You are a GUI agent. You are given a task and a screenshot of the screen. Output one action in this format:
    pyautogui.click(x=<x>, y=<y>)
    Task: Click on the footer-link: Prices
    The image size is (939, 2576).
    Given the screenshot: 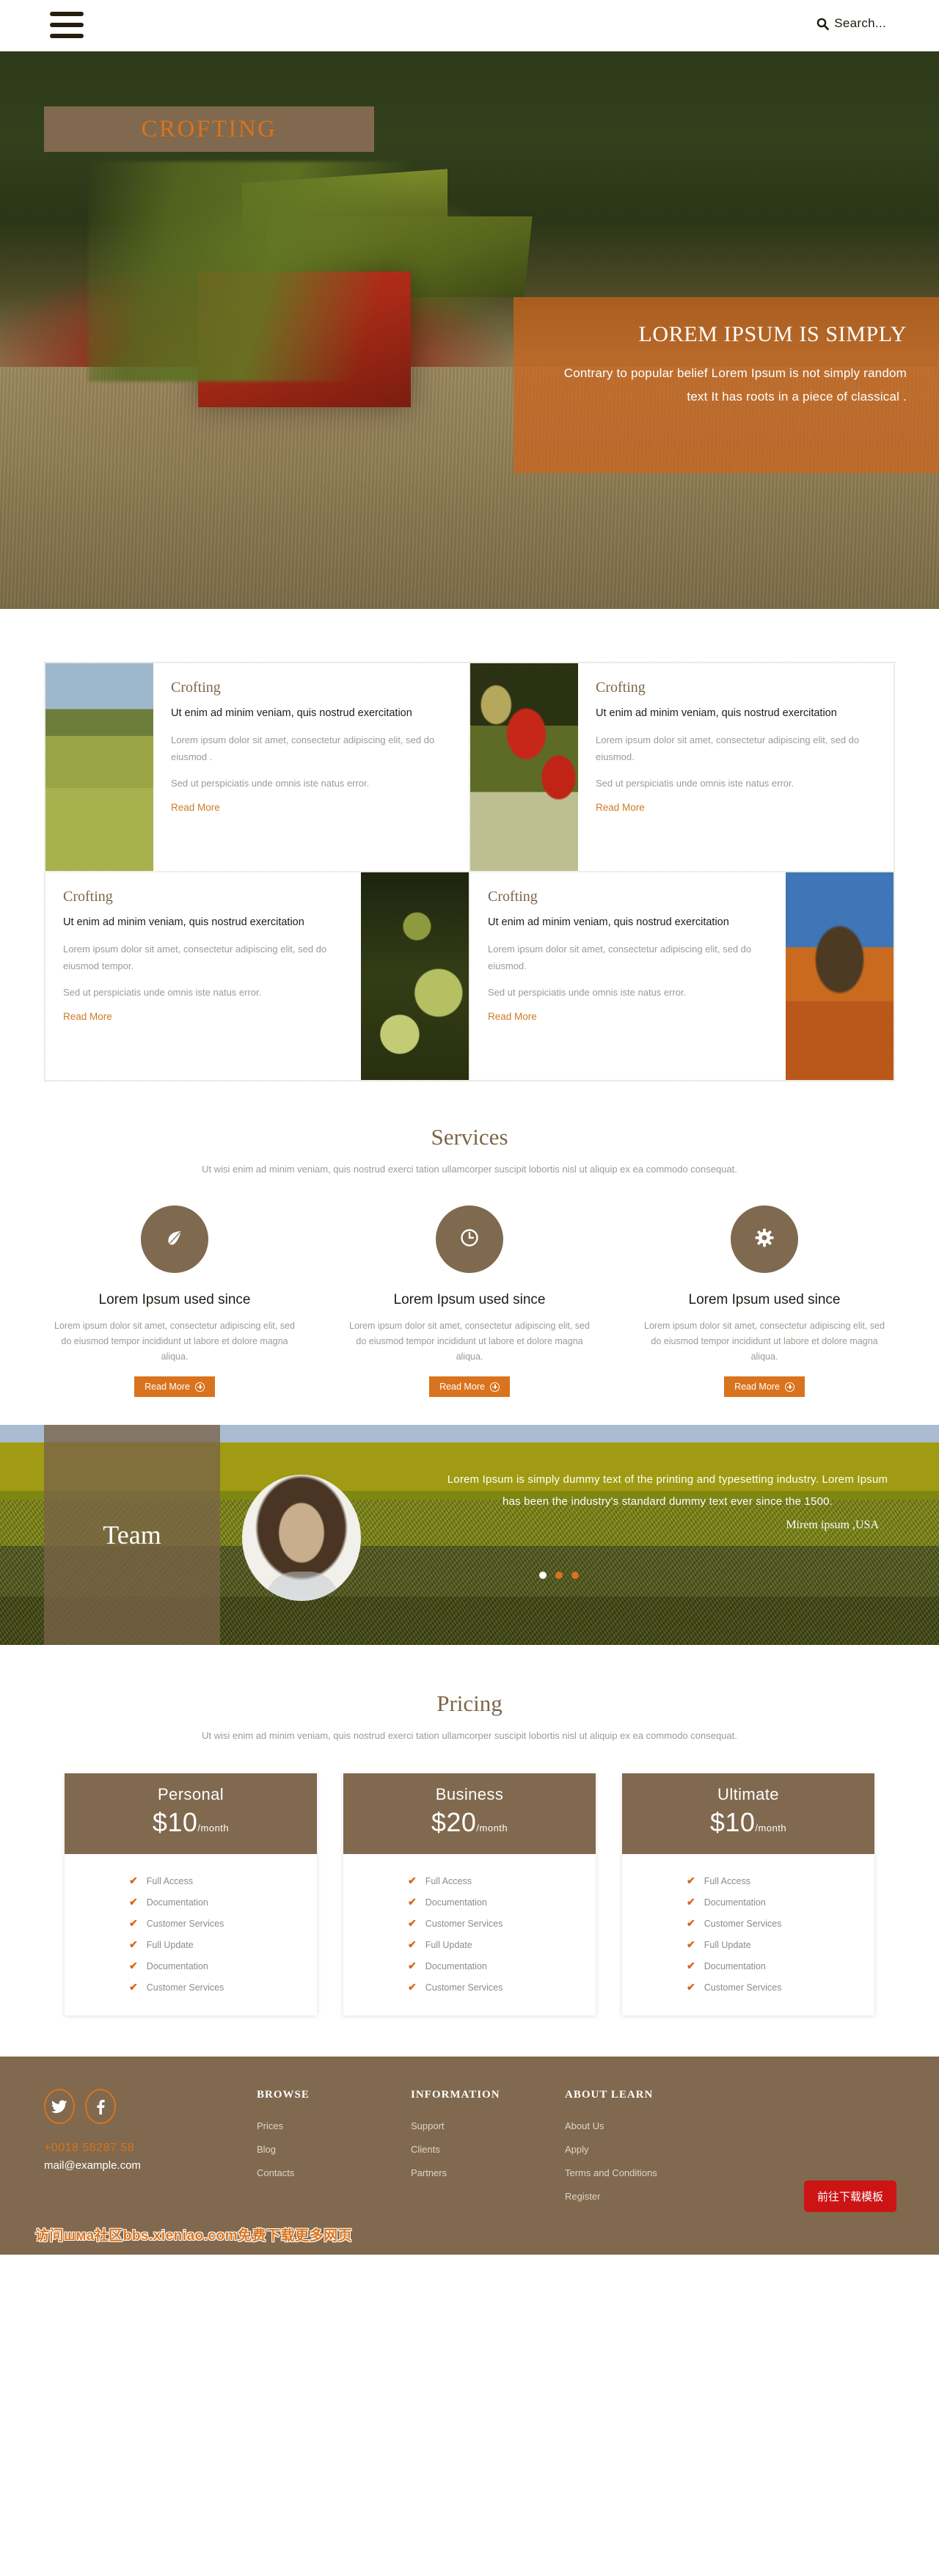 What is the action you would take?
    pyautogui.click(x=334, y=2125)
    